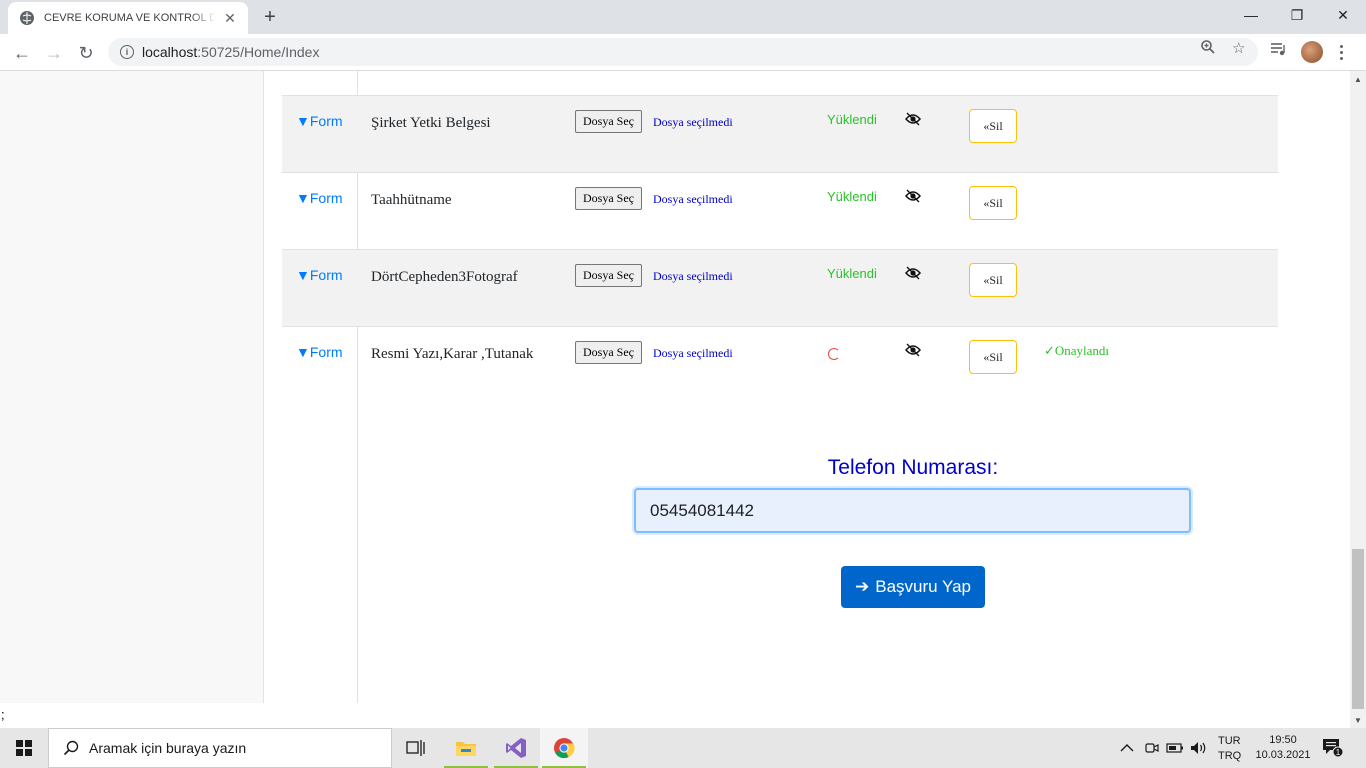 This screenshot has width=1366, height=768. What do you see at coordinates (1175, 748) in the screenshot?
I see `battery-network-icon` at bounding box center [1175, 748].